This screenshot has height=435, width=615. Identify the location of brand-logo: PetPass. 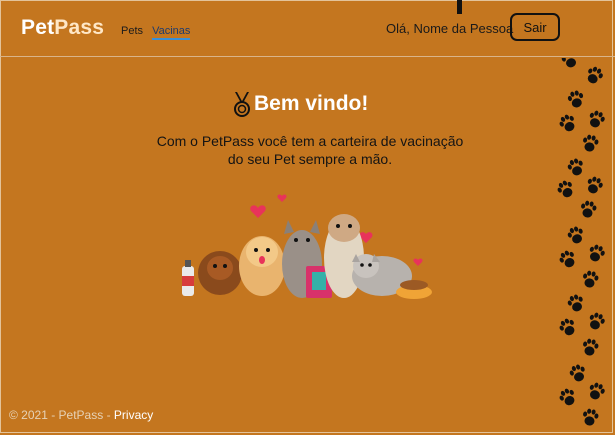
(62, 28).